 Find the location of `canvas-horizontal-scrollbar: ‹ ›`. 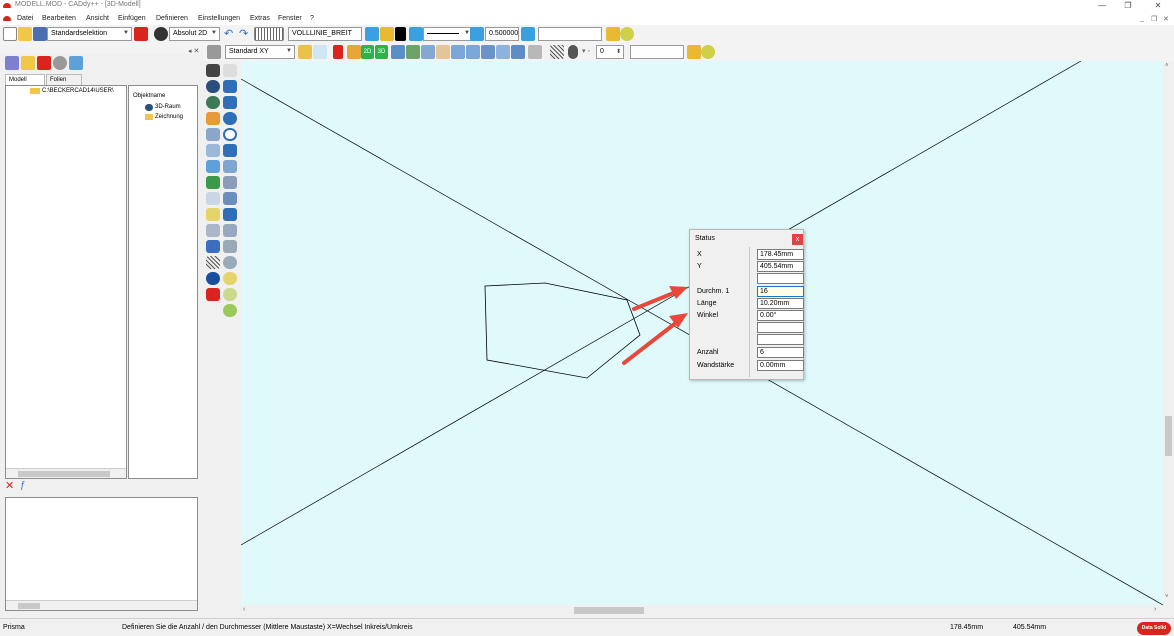

canvas-horizontal-scrollbar: ‹ › is located at coordinates (702, 610).